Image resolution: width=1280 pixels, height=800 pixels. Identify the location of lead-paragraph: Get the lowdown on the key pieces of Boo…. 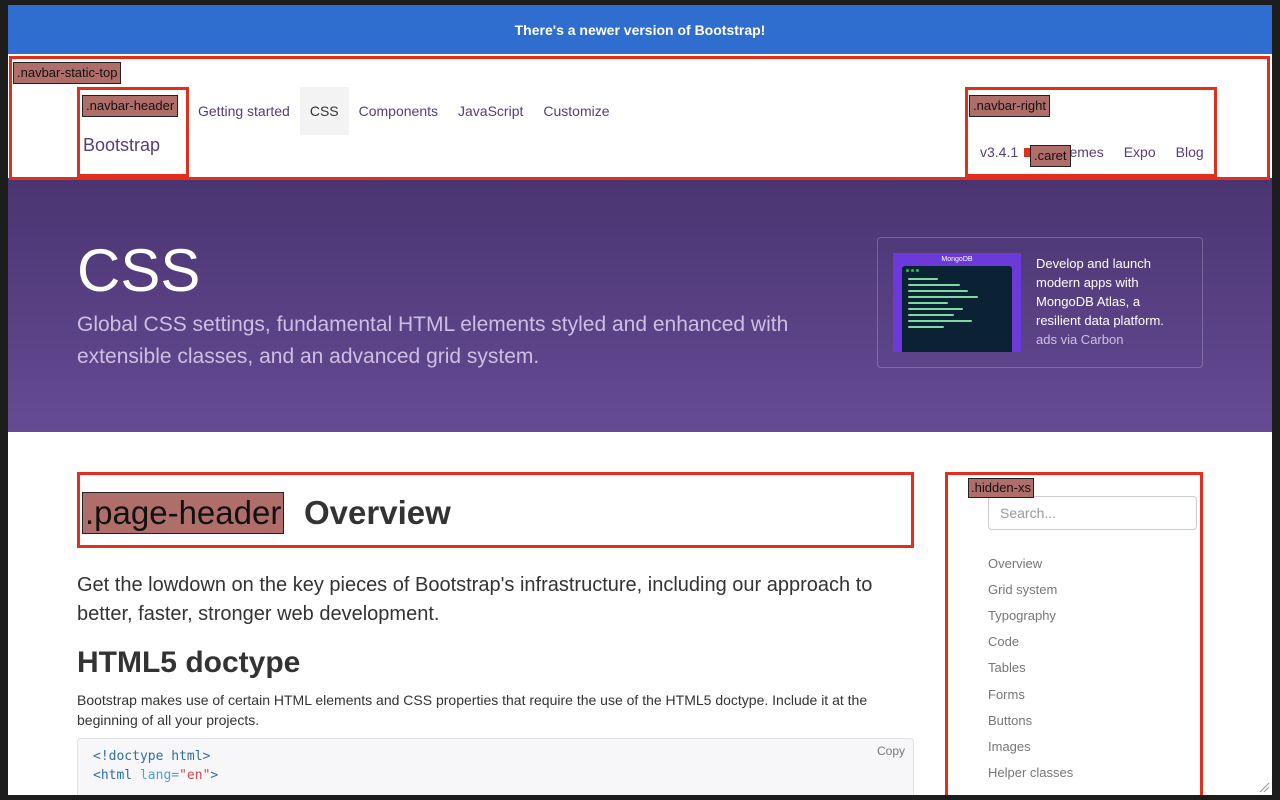
(475, 599).